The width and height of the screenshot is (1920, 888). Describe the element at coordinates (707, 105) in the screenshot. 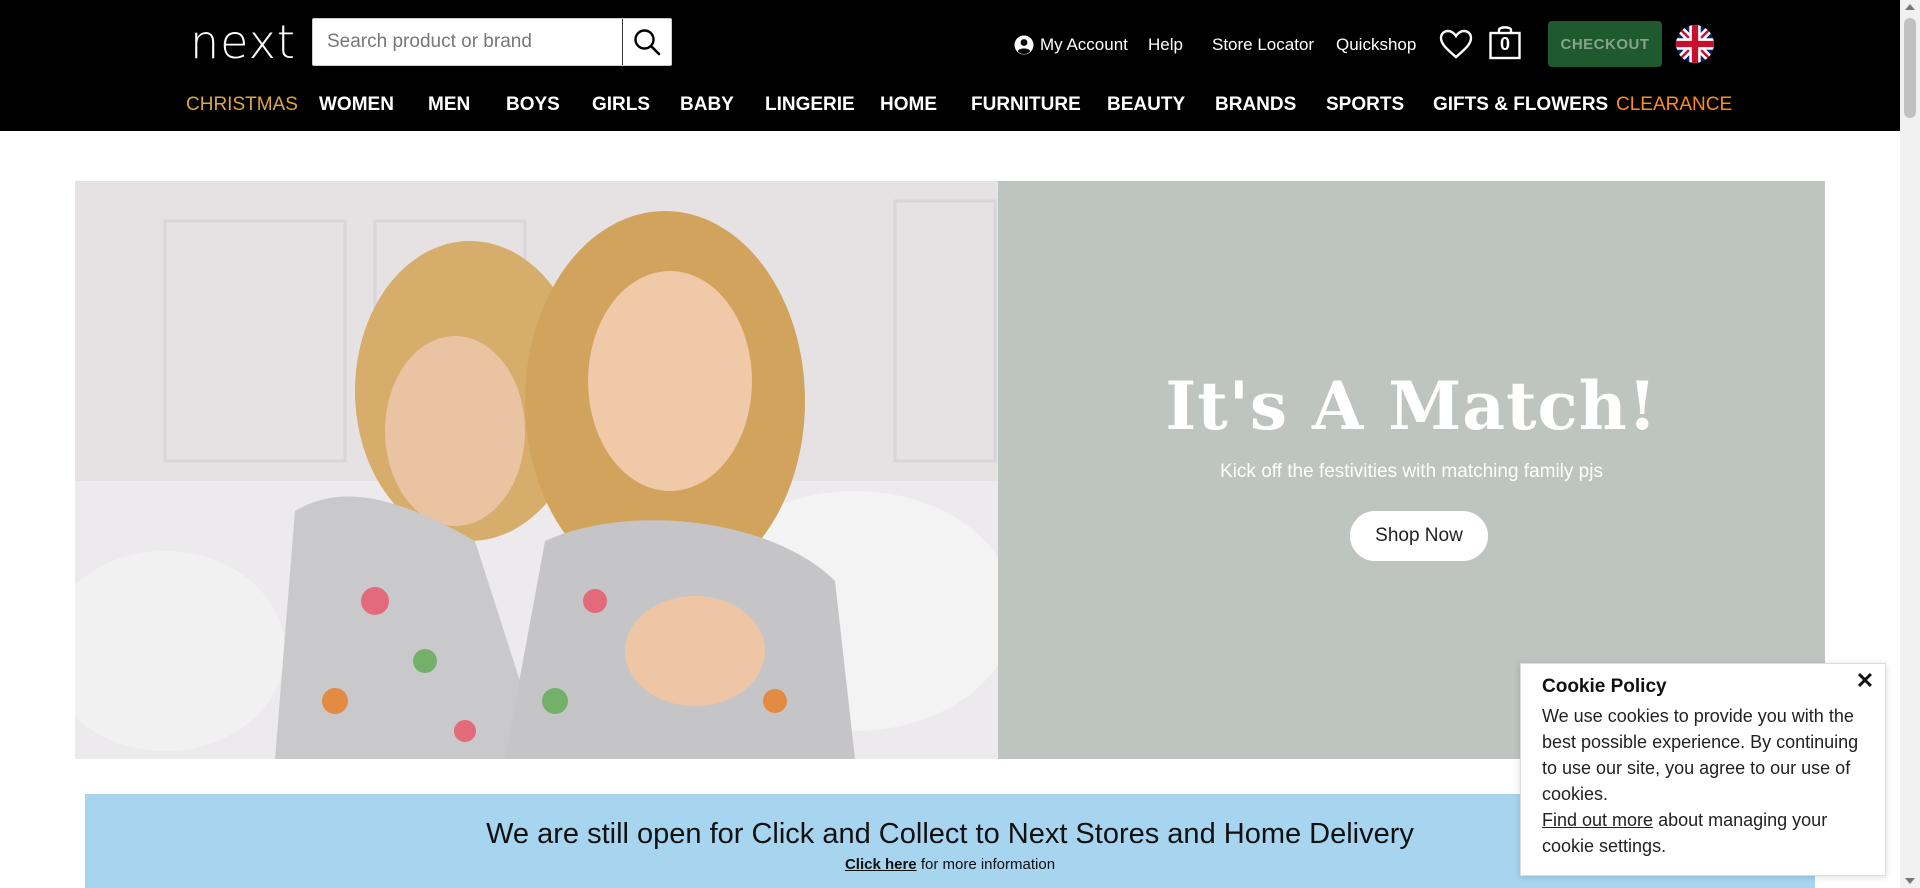

I see `nav-baby: BABY` at that location.